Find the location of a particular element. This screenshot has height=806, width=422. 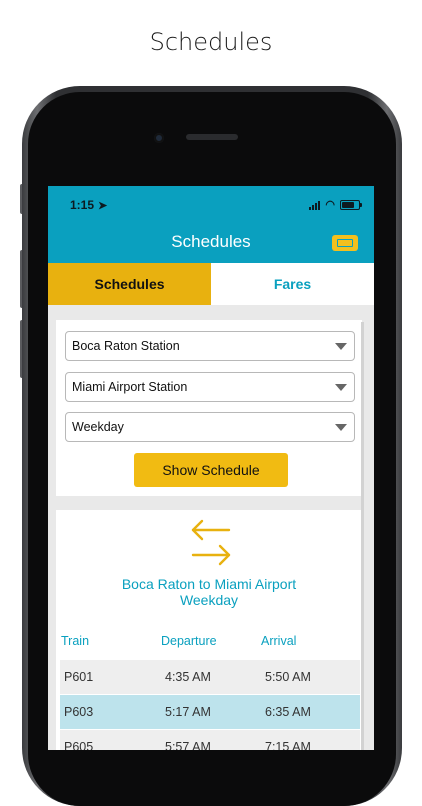

route-summary: Boca Raton to Miami Airport Weekday is located at coordinates (209, 592).